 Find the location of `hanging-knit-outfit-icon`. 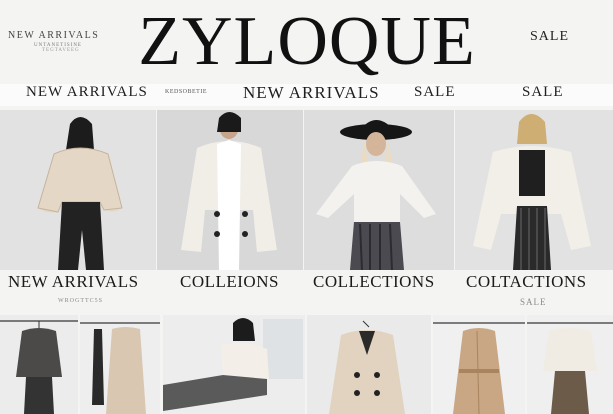

hanging-knit-outfit-icon is located at coordinates (39, 364).